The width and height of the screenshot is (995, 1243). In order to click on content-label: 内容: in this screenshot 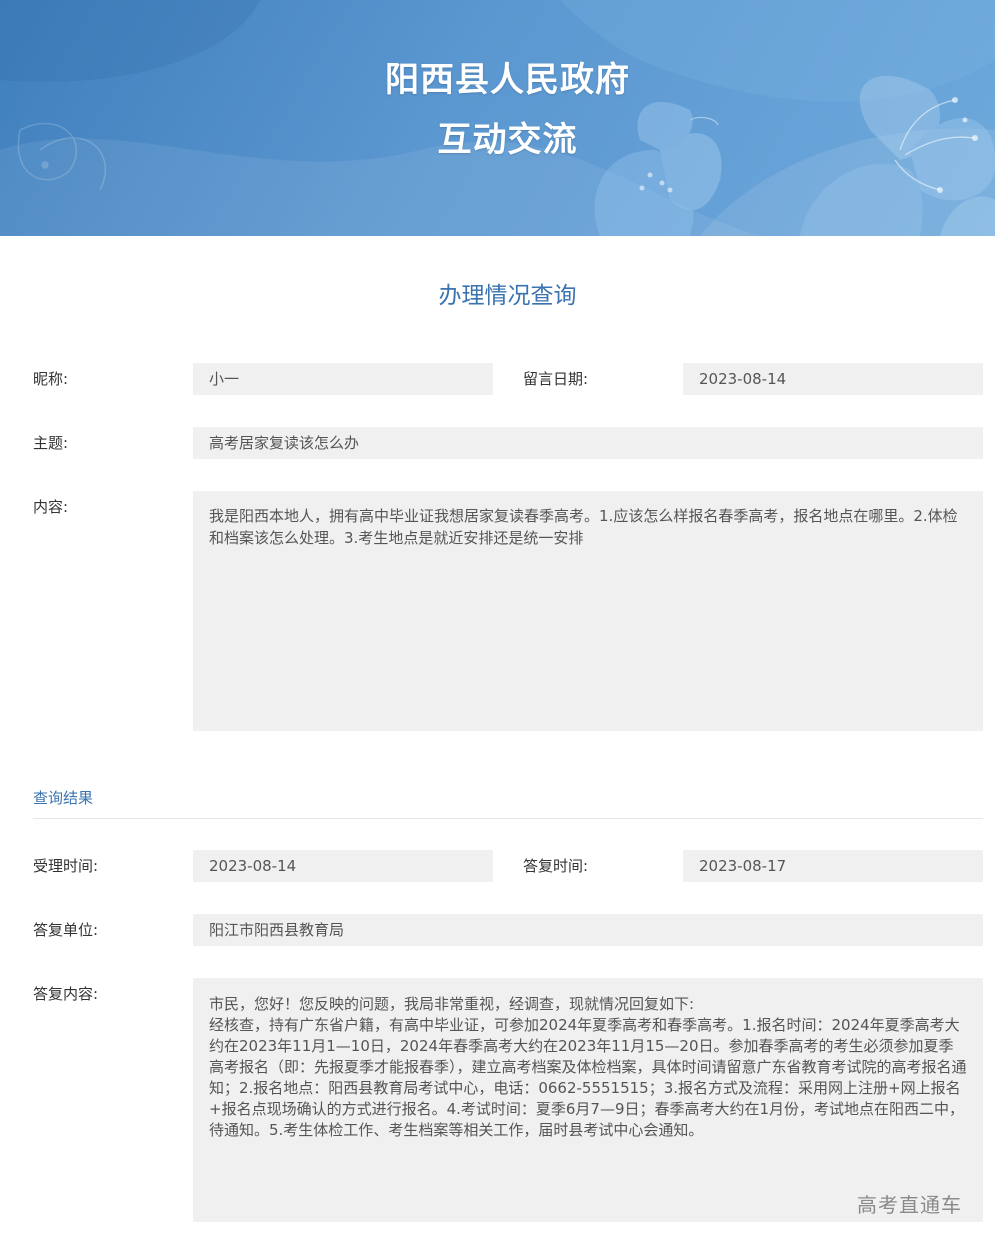, I will do `click(50, 507)`.